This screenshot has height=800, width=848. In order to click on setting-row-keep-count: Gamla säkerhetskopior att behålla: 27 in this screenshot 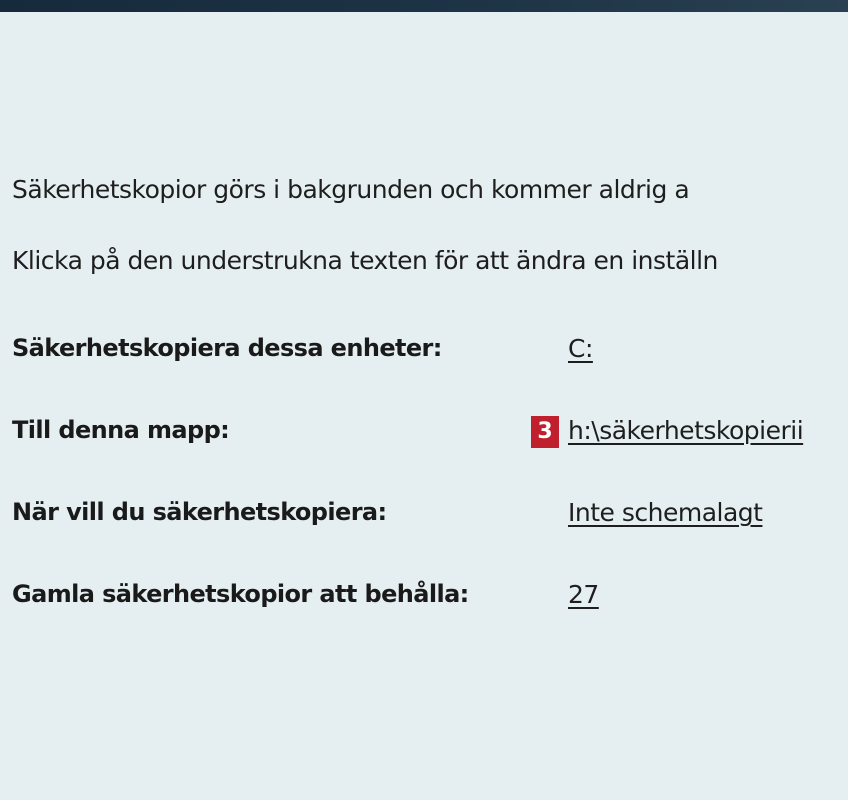, I will do `click(430, 600)`.